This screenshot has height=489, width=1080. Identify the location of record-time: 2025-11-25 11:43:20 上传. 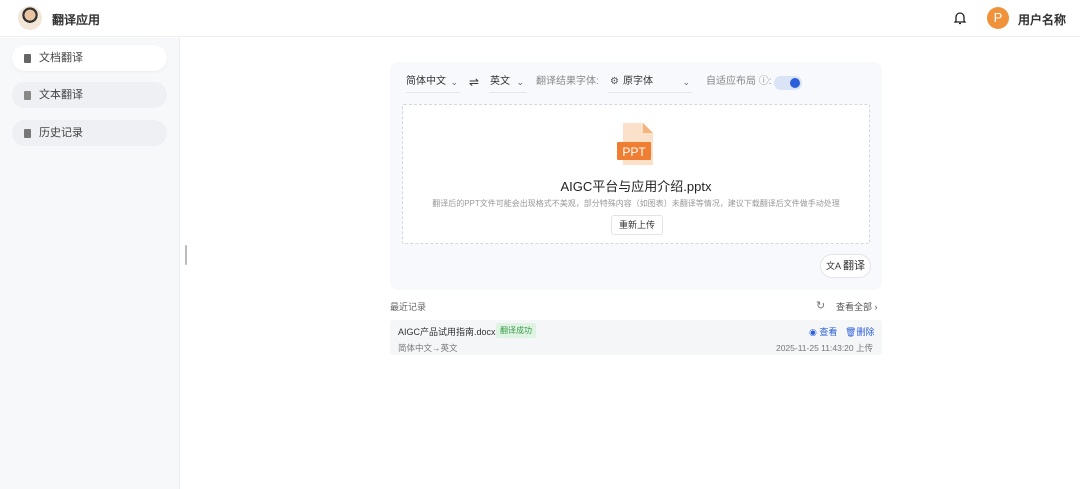
(824, 348).